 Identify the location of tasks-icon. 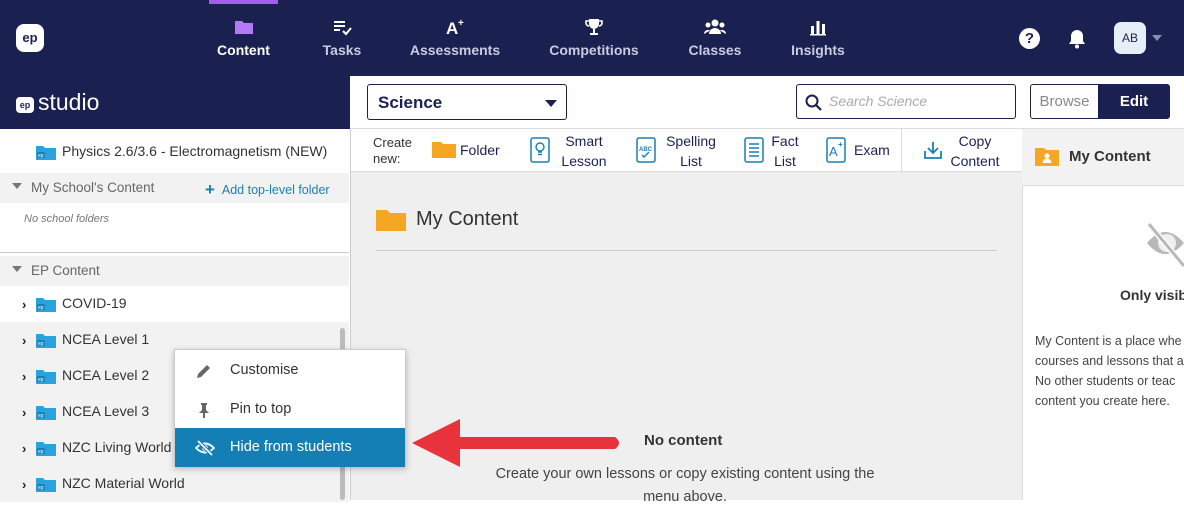
(343, 28).